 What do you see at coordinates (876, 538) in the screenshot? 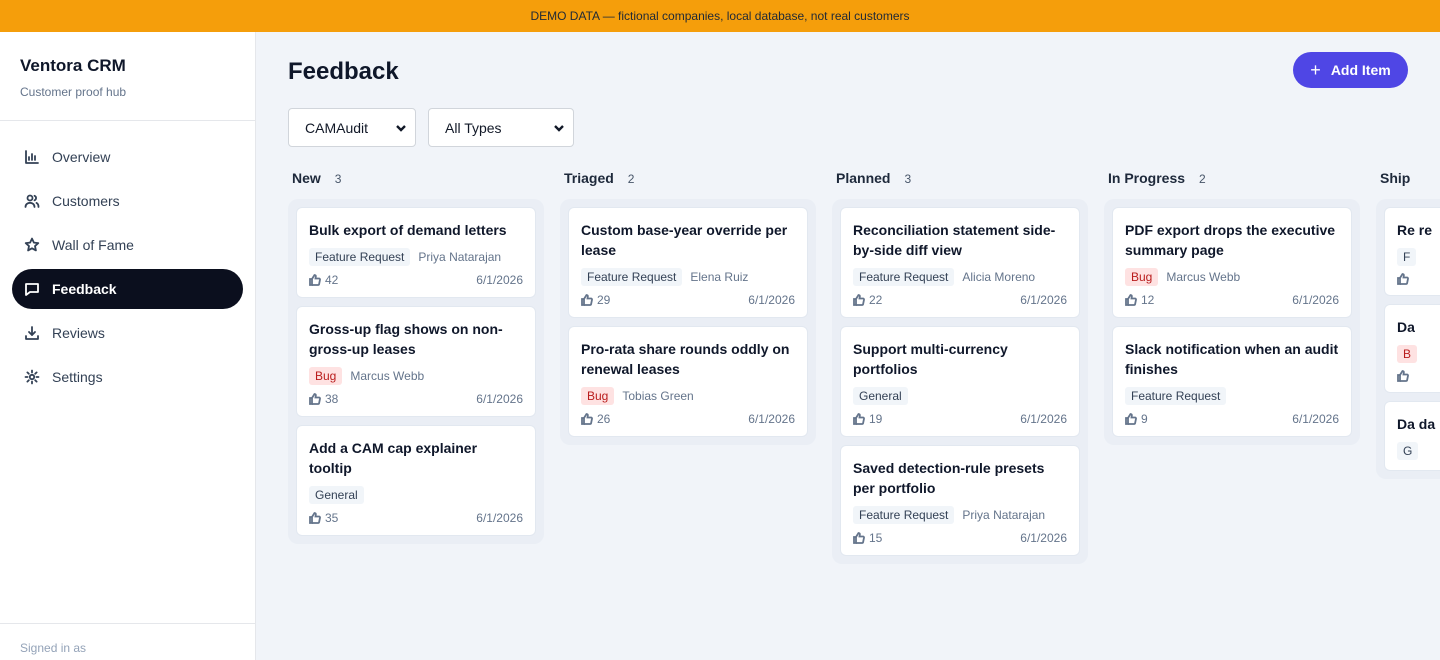
I see `vote-count: 15` at bounding box center [876, 538].